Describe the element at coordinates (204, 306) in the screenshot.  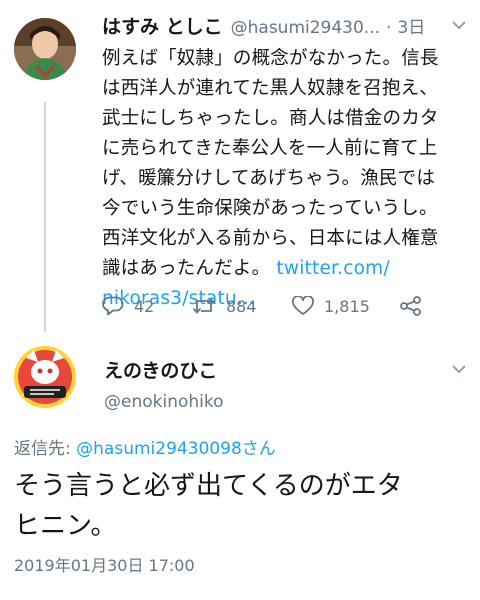
I see `retweet-icon` at that location.